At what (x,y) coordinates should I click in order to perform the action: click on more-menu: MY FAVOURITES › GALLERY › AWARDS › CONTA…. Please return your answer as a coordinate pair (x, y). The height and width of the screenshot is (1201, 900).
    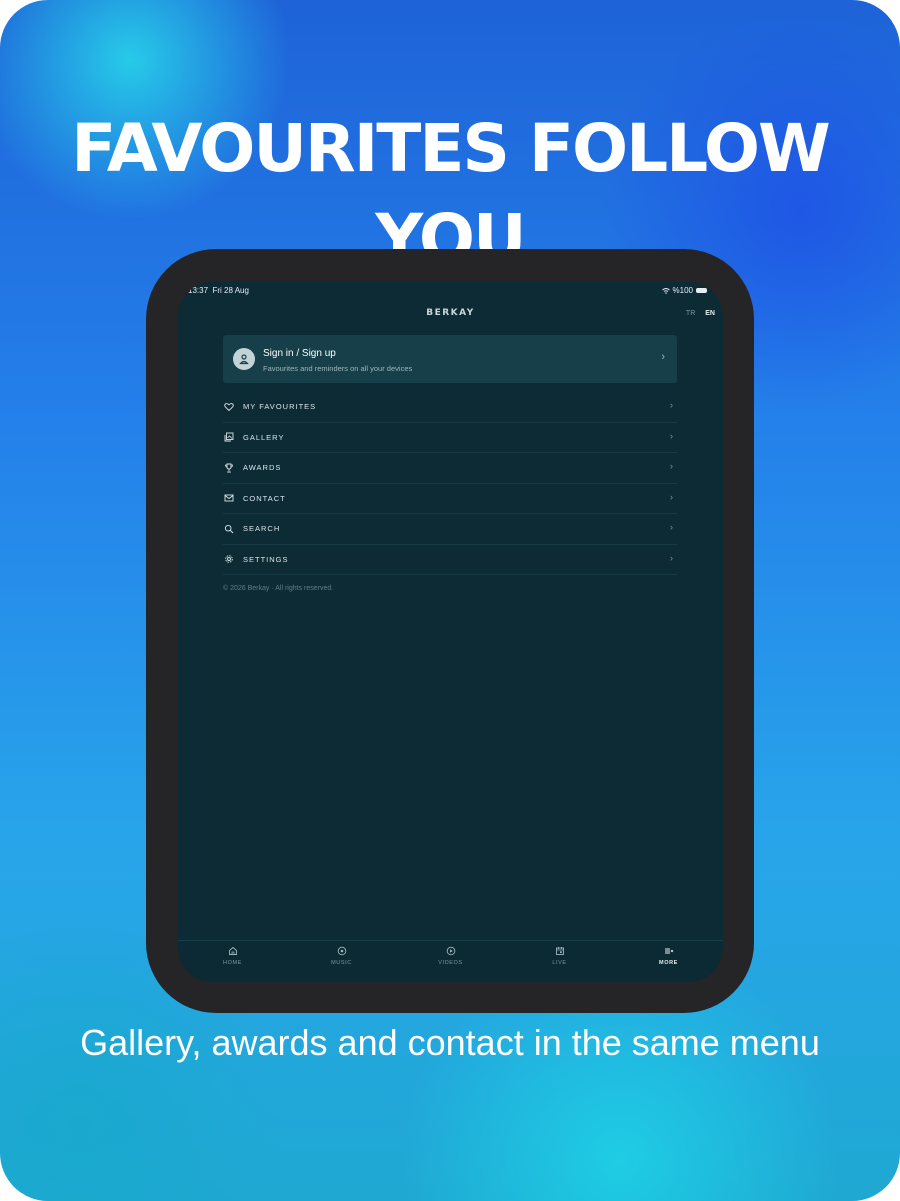
    Looking at the image, I should click on (450, 483).